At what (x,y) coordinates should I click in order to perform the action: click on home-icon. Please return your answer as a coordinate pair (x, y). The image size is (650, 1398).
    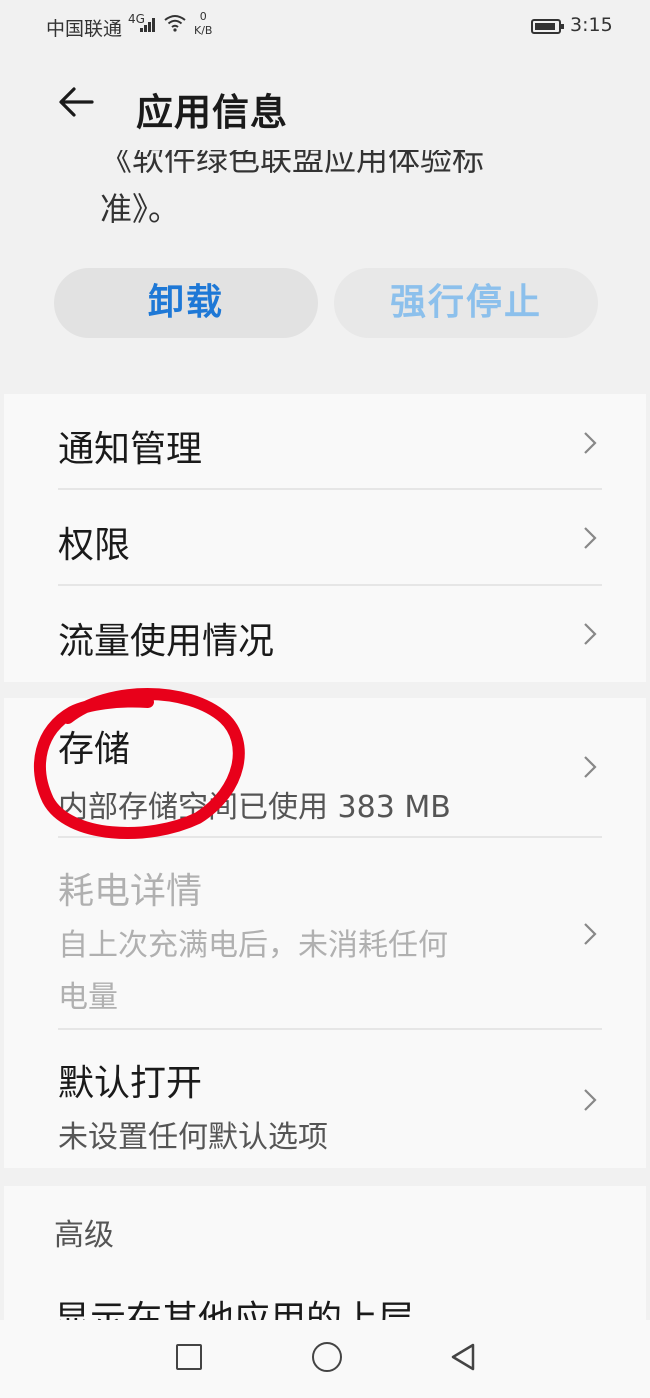
    Looking at the image, I should click on (327, 1357).